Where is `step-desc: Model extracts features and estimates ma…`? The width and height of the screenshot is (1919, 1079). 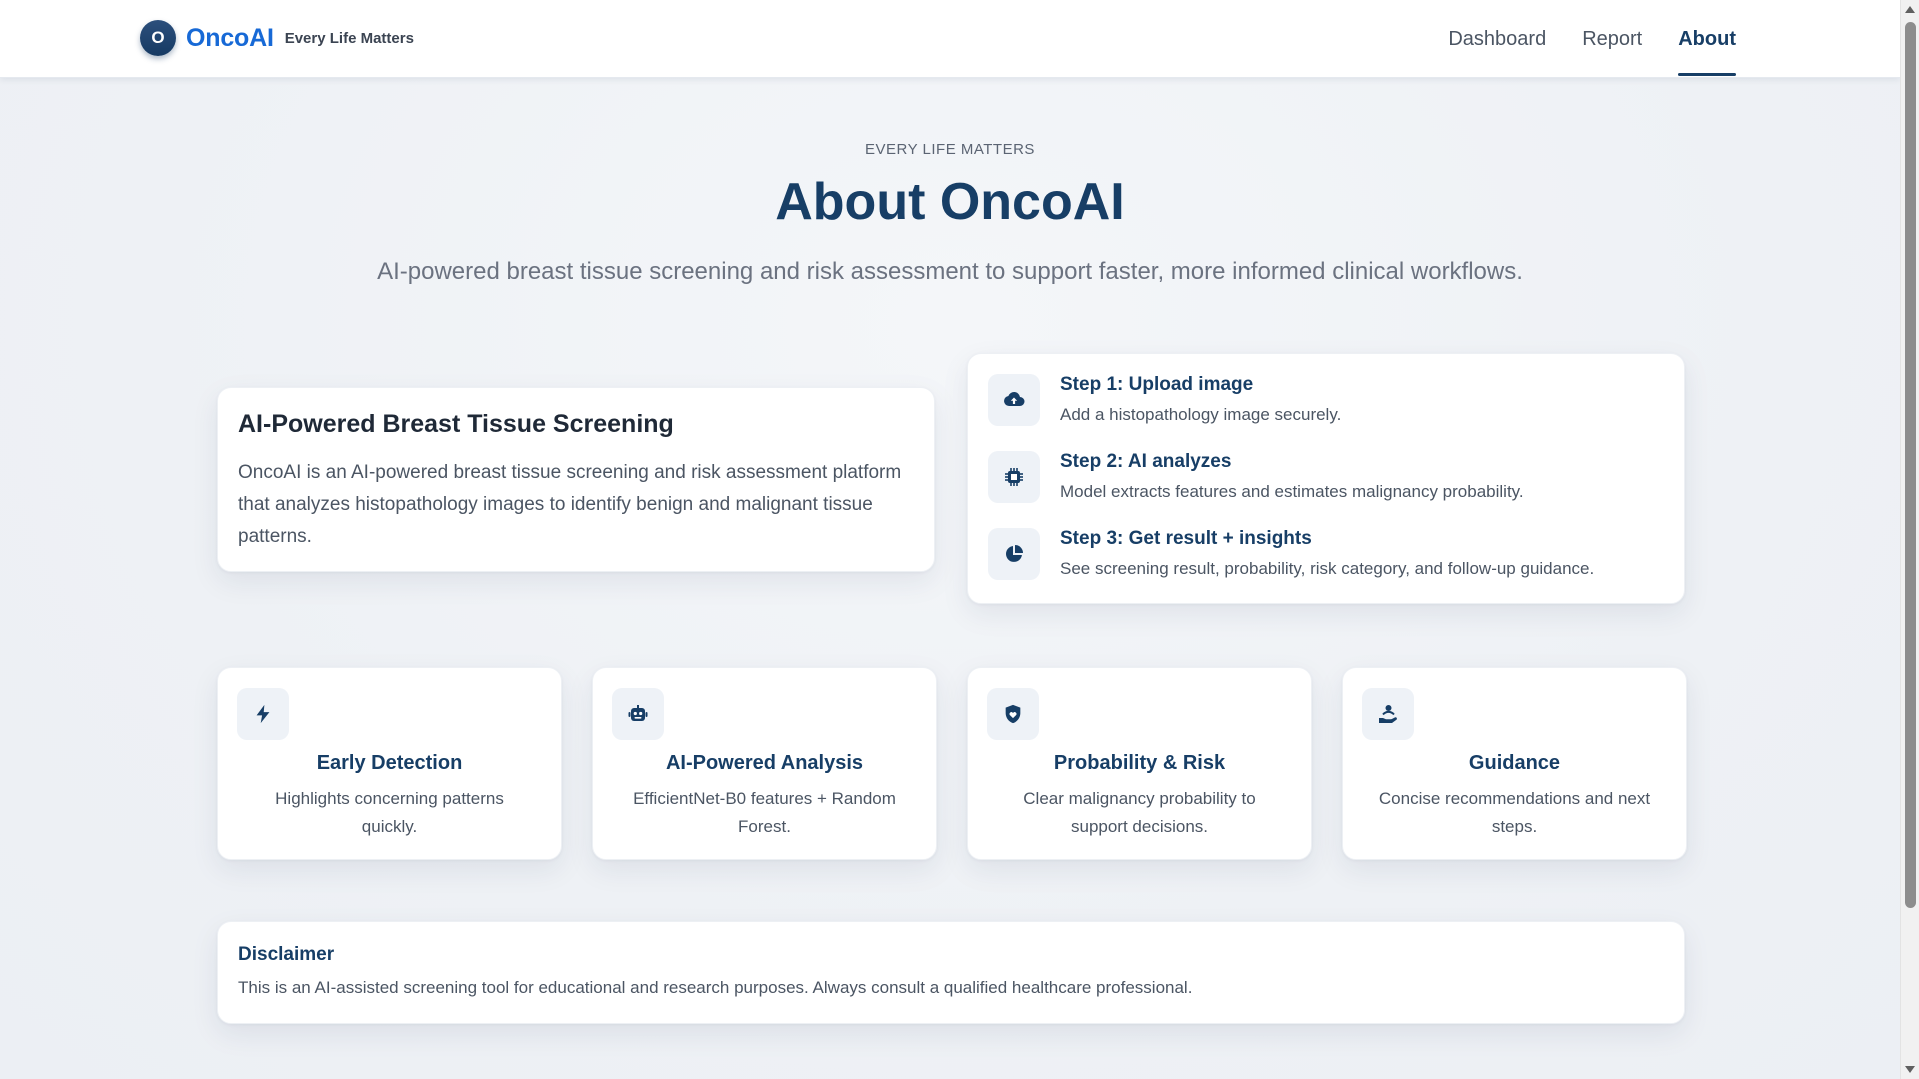 step-desc: Model extracts features and estimates ma… is located at coordinates (1292, 491).